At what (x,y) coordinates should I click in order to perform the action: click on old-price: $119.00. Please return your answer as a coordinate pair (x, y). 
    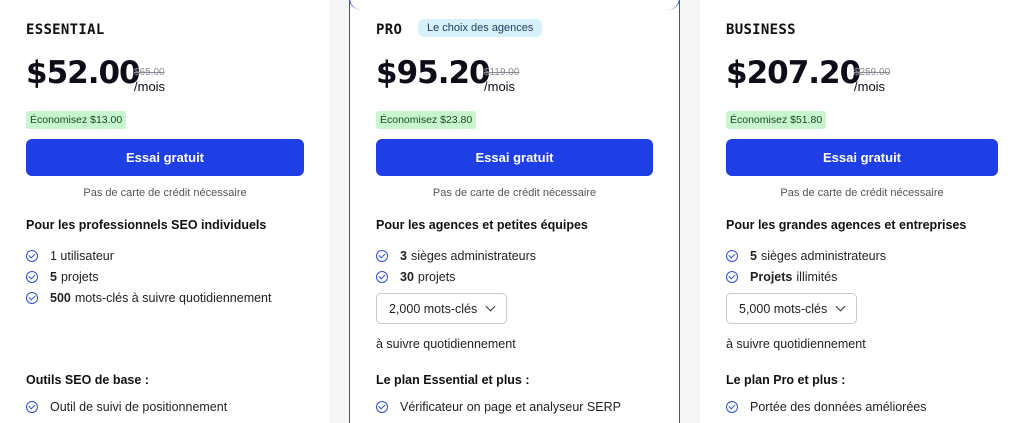
    Looking at the image, I should click on (502, 72).